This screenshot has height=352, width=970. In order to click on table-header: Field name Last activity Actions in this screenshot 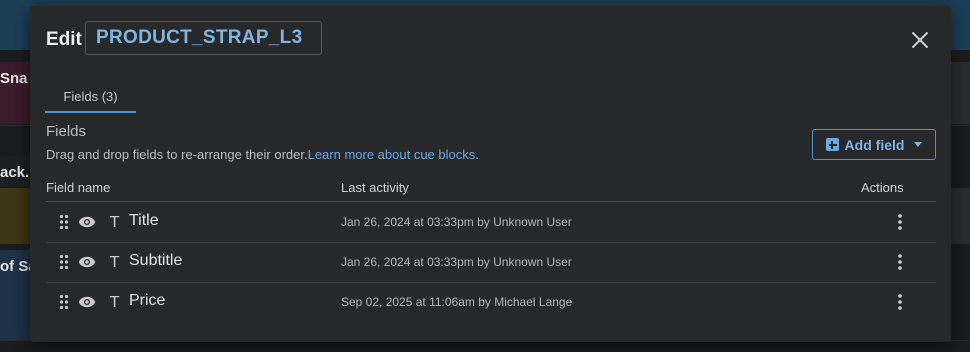, I will do `click(491, 190)`.